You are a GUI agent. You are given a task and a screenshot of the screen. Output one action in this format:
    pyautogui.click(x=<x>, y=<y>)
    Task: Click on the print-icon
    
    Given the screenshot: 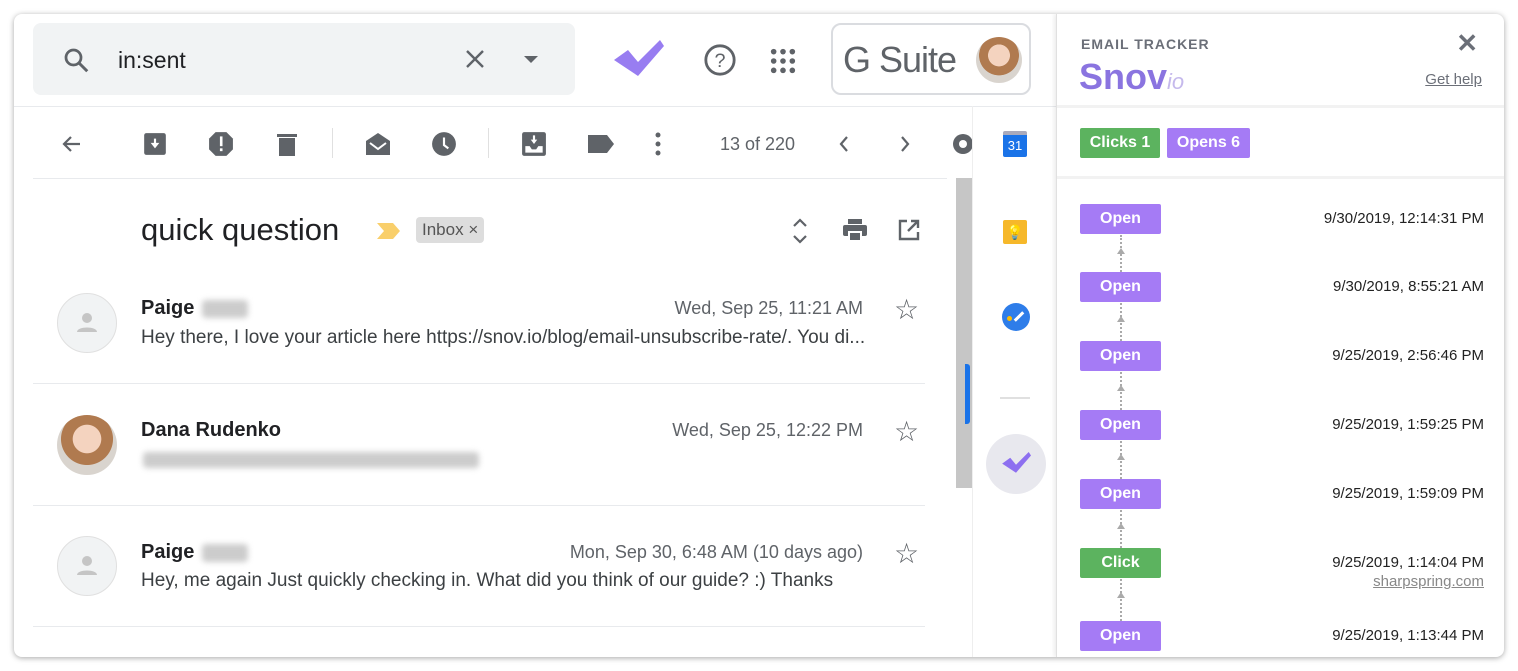 What is the action you would take?
    pyautogui.click(x=855, y=230)
    